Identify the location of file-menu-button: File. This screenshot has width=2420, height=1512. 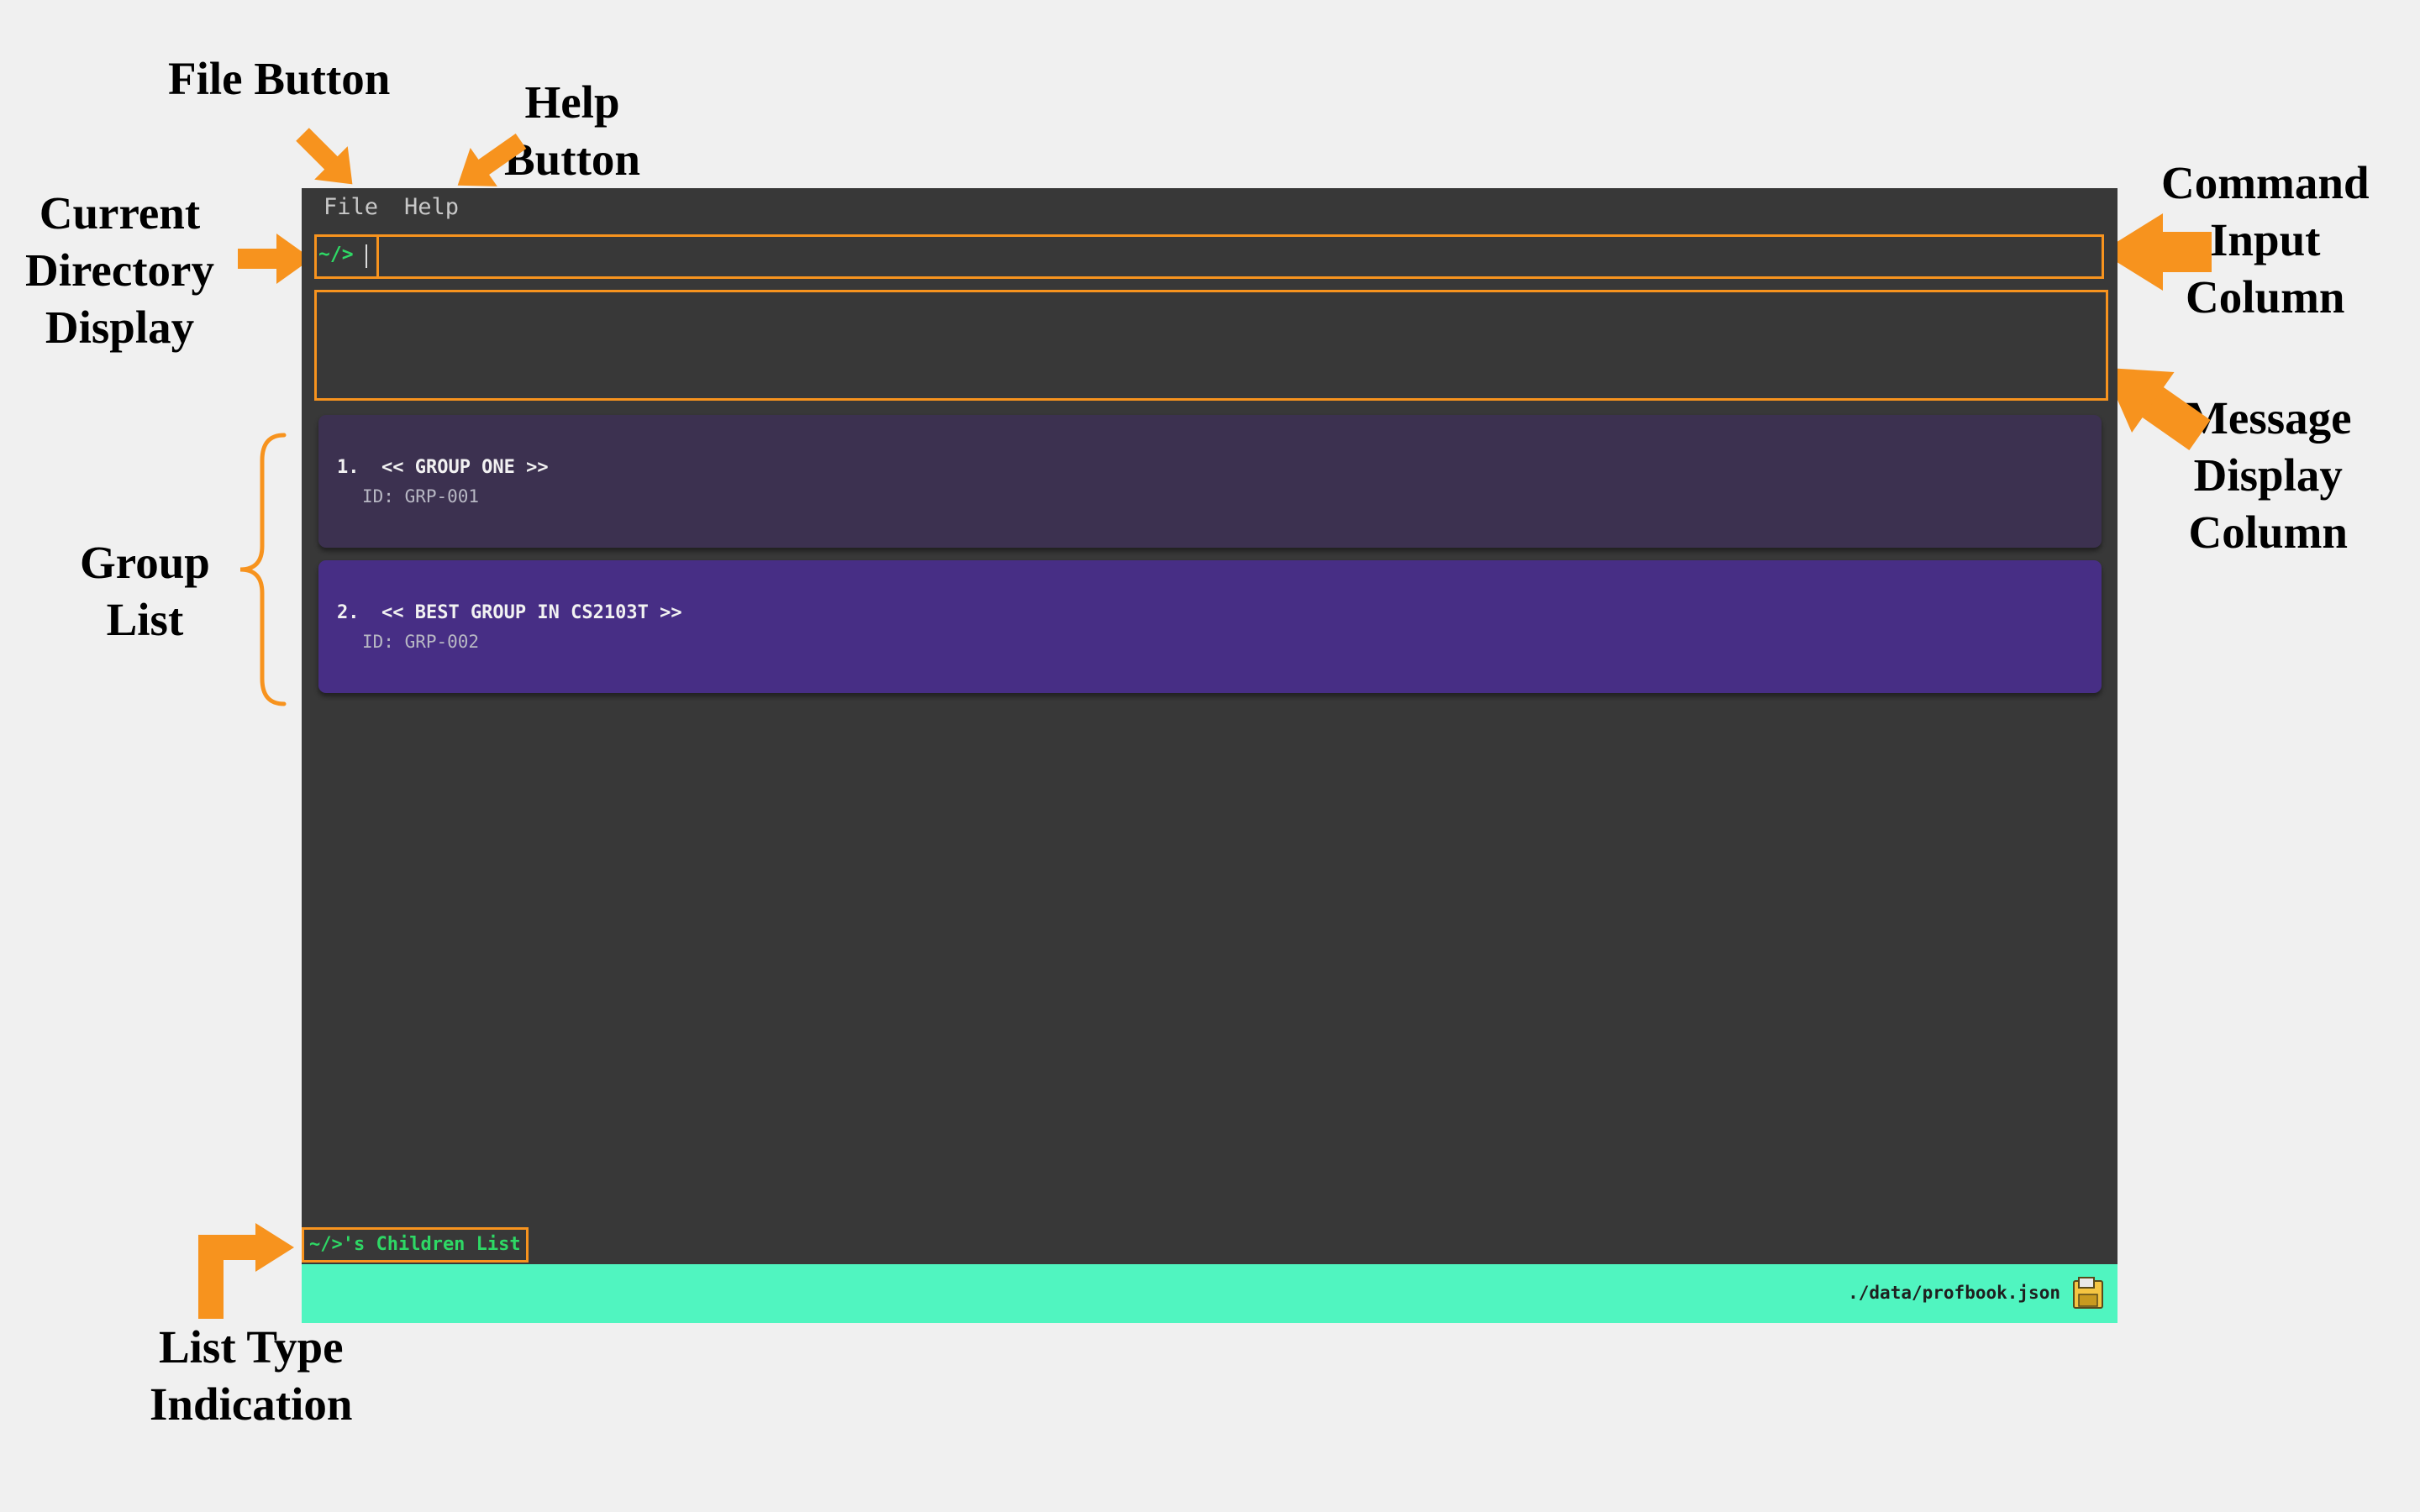
(351, 207).